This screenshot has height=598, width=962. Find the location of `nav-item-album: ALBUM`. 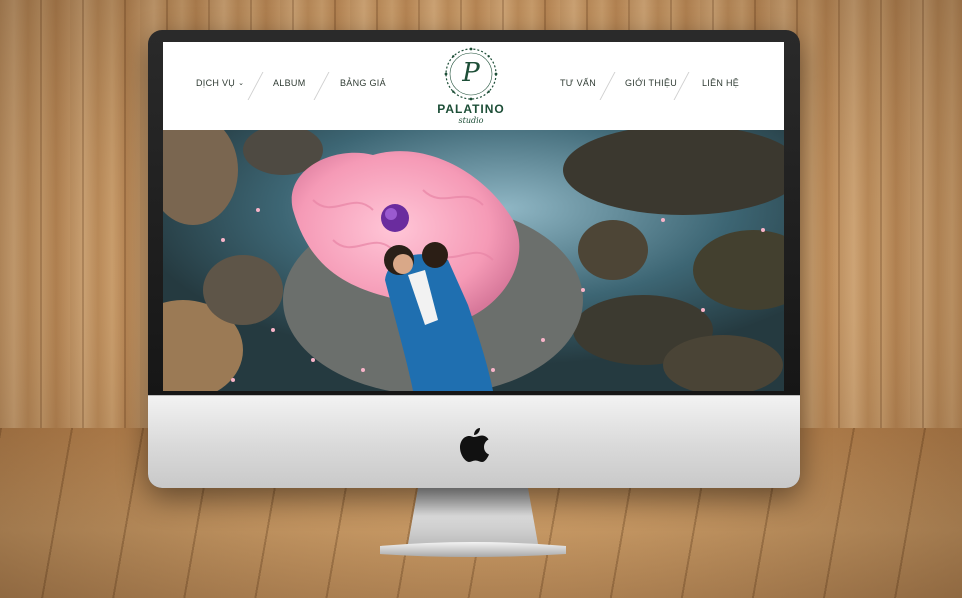

nav-item-album: ALBUM is located at coordinates (289, 83).